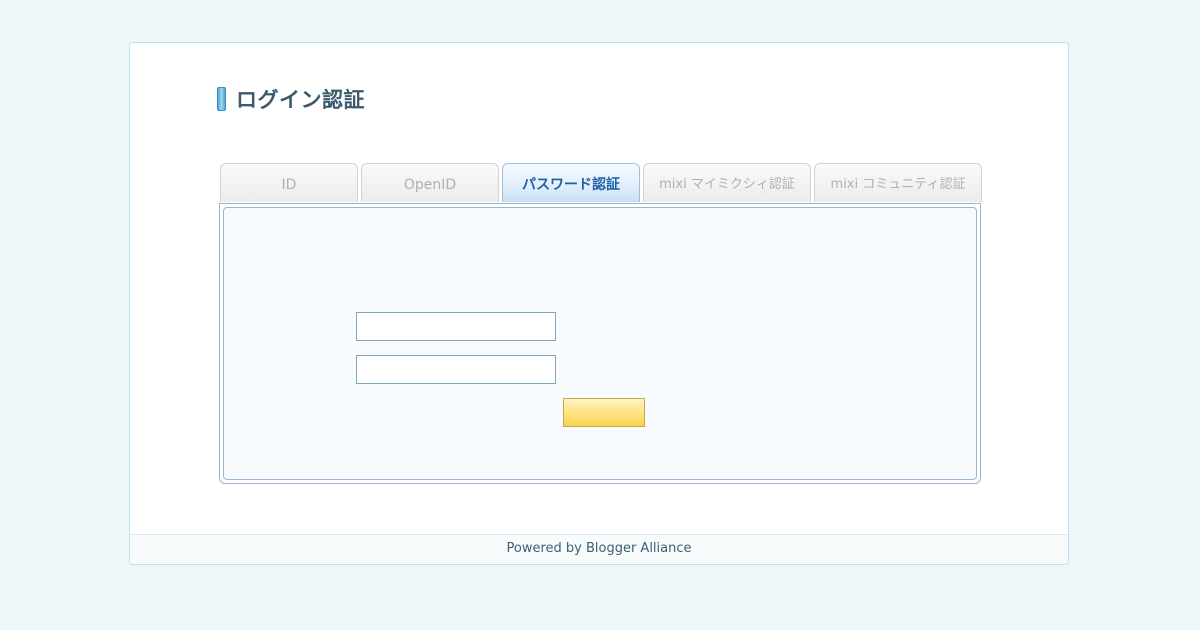  I want to click on tab-mixi-mymixi-auth: mixi マイミクシィ認証, so click(727, 182).